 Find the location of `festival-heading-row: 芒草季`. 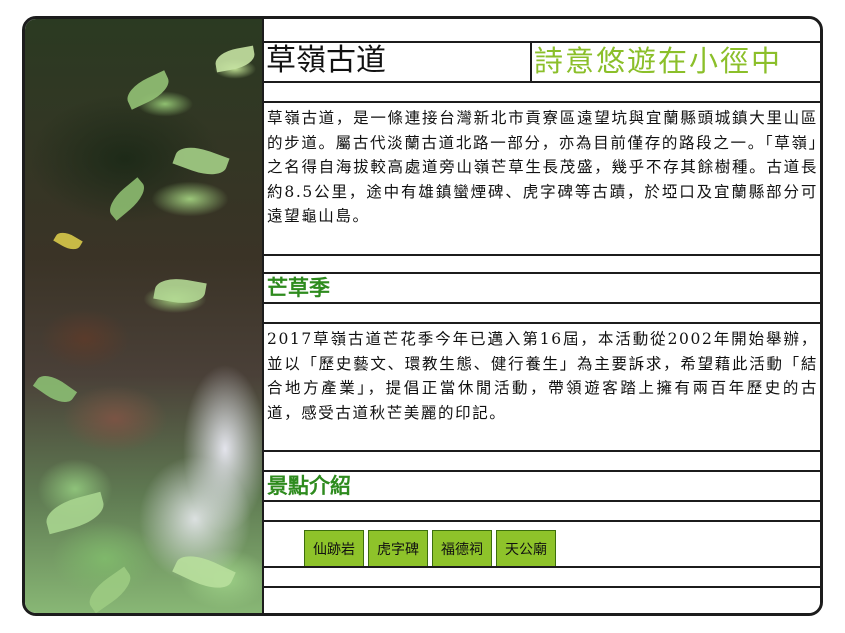

festival-heading-row: 芒草季 is located at coordinates (542, 287).